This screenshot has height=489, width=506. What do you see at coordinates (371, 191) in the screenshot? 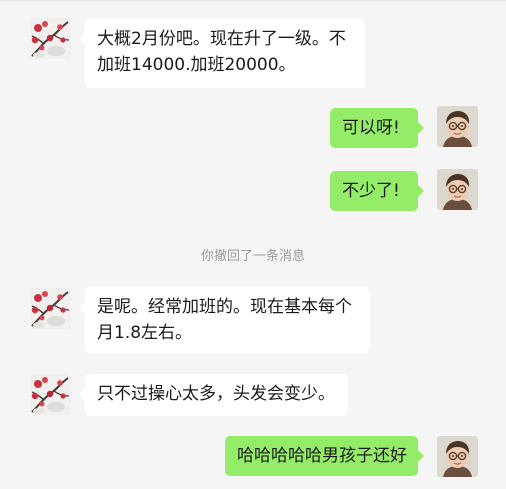
I see `message-text-line: 不少了!` at bounding box center [371, 191].